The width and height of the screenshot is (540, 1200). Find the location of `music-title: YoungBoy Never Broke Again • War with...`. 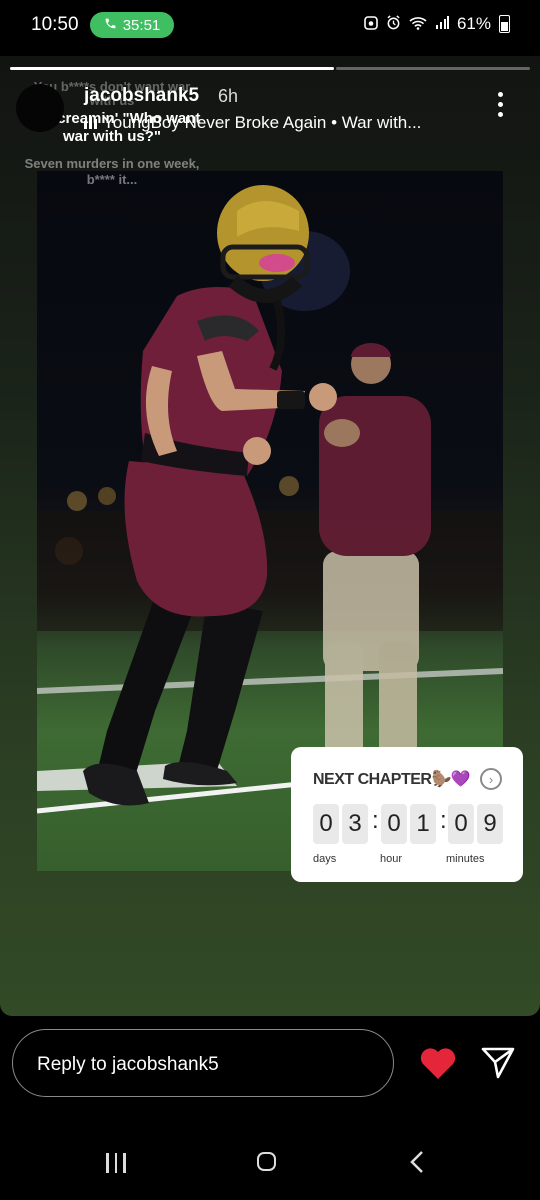

music-title: YoungBoy Never Broke Again • War with... is located at coordinates (262, 122).